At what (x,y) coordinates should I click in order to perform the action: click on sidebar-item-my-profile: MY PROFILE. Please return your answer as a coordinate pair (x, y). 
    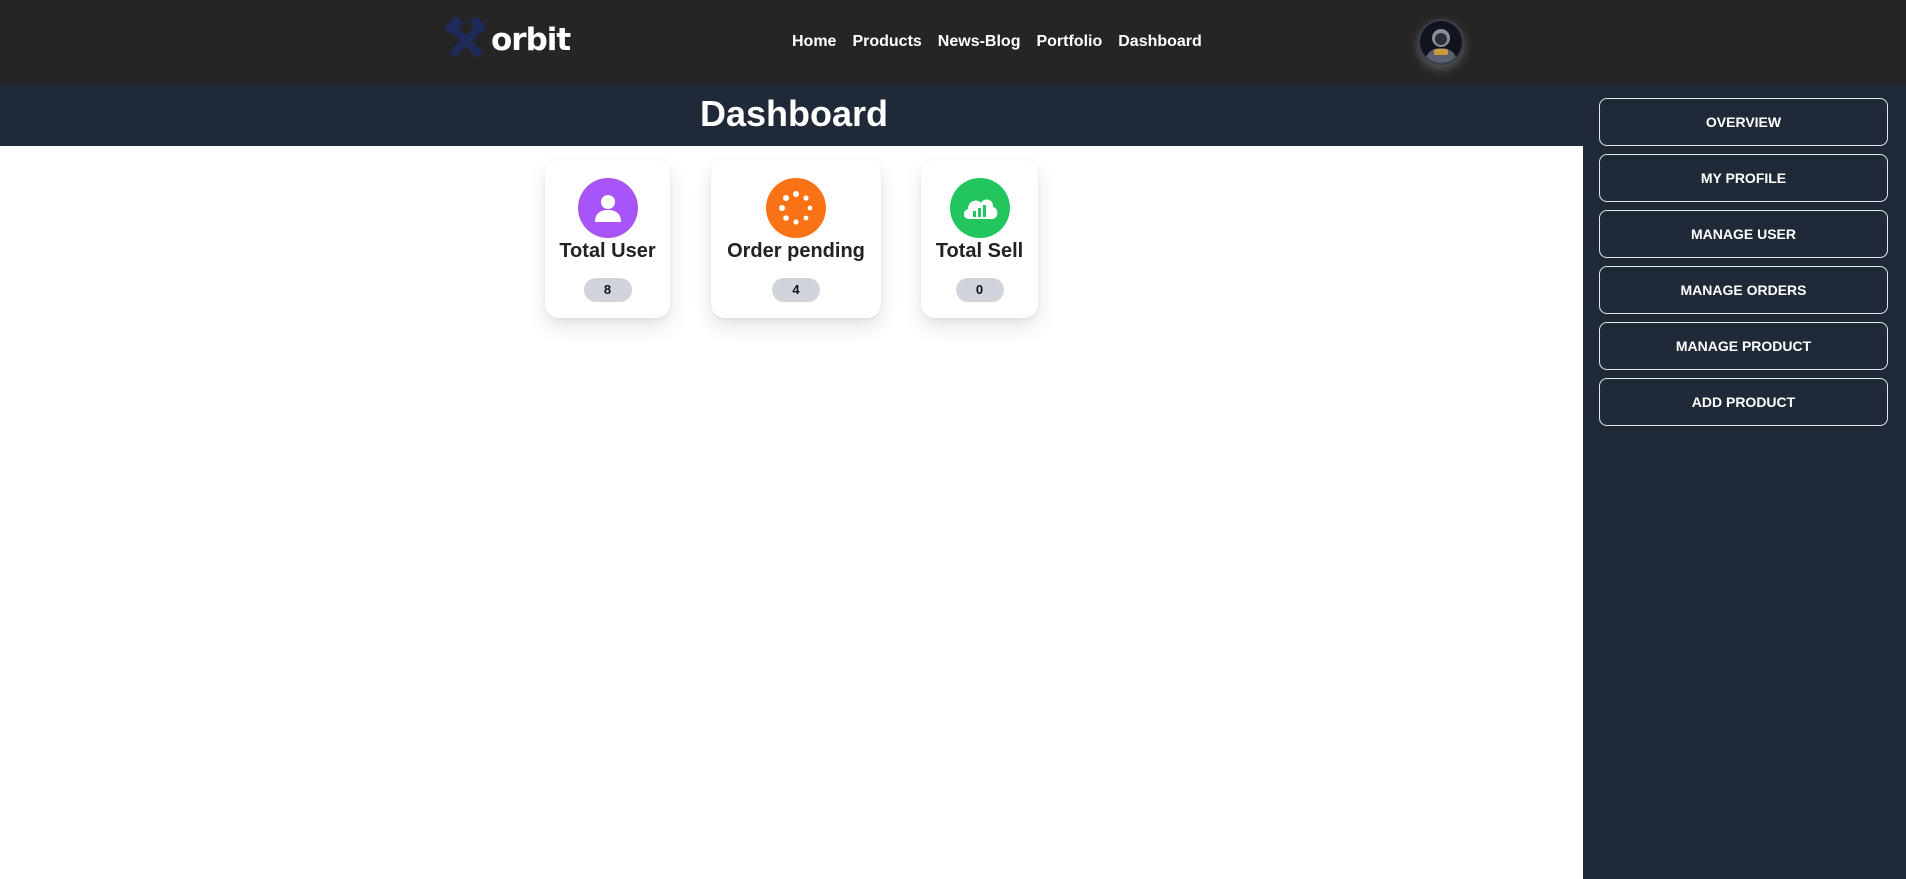
    Looking at the image, I should click on (1743, 178).